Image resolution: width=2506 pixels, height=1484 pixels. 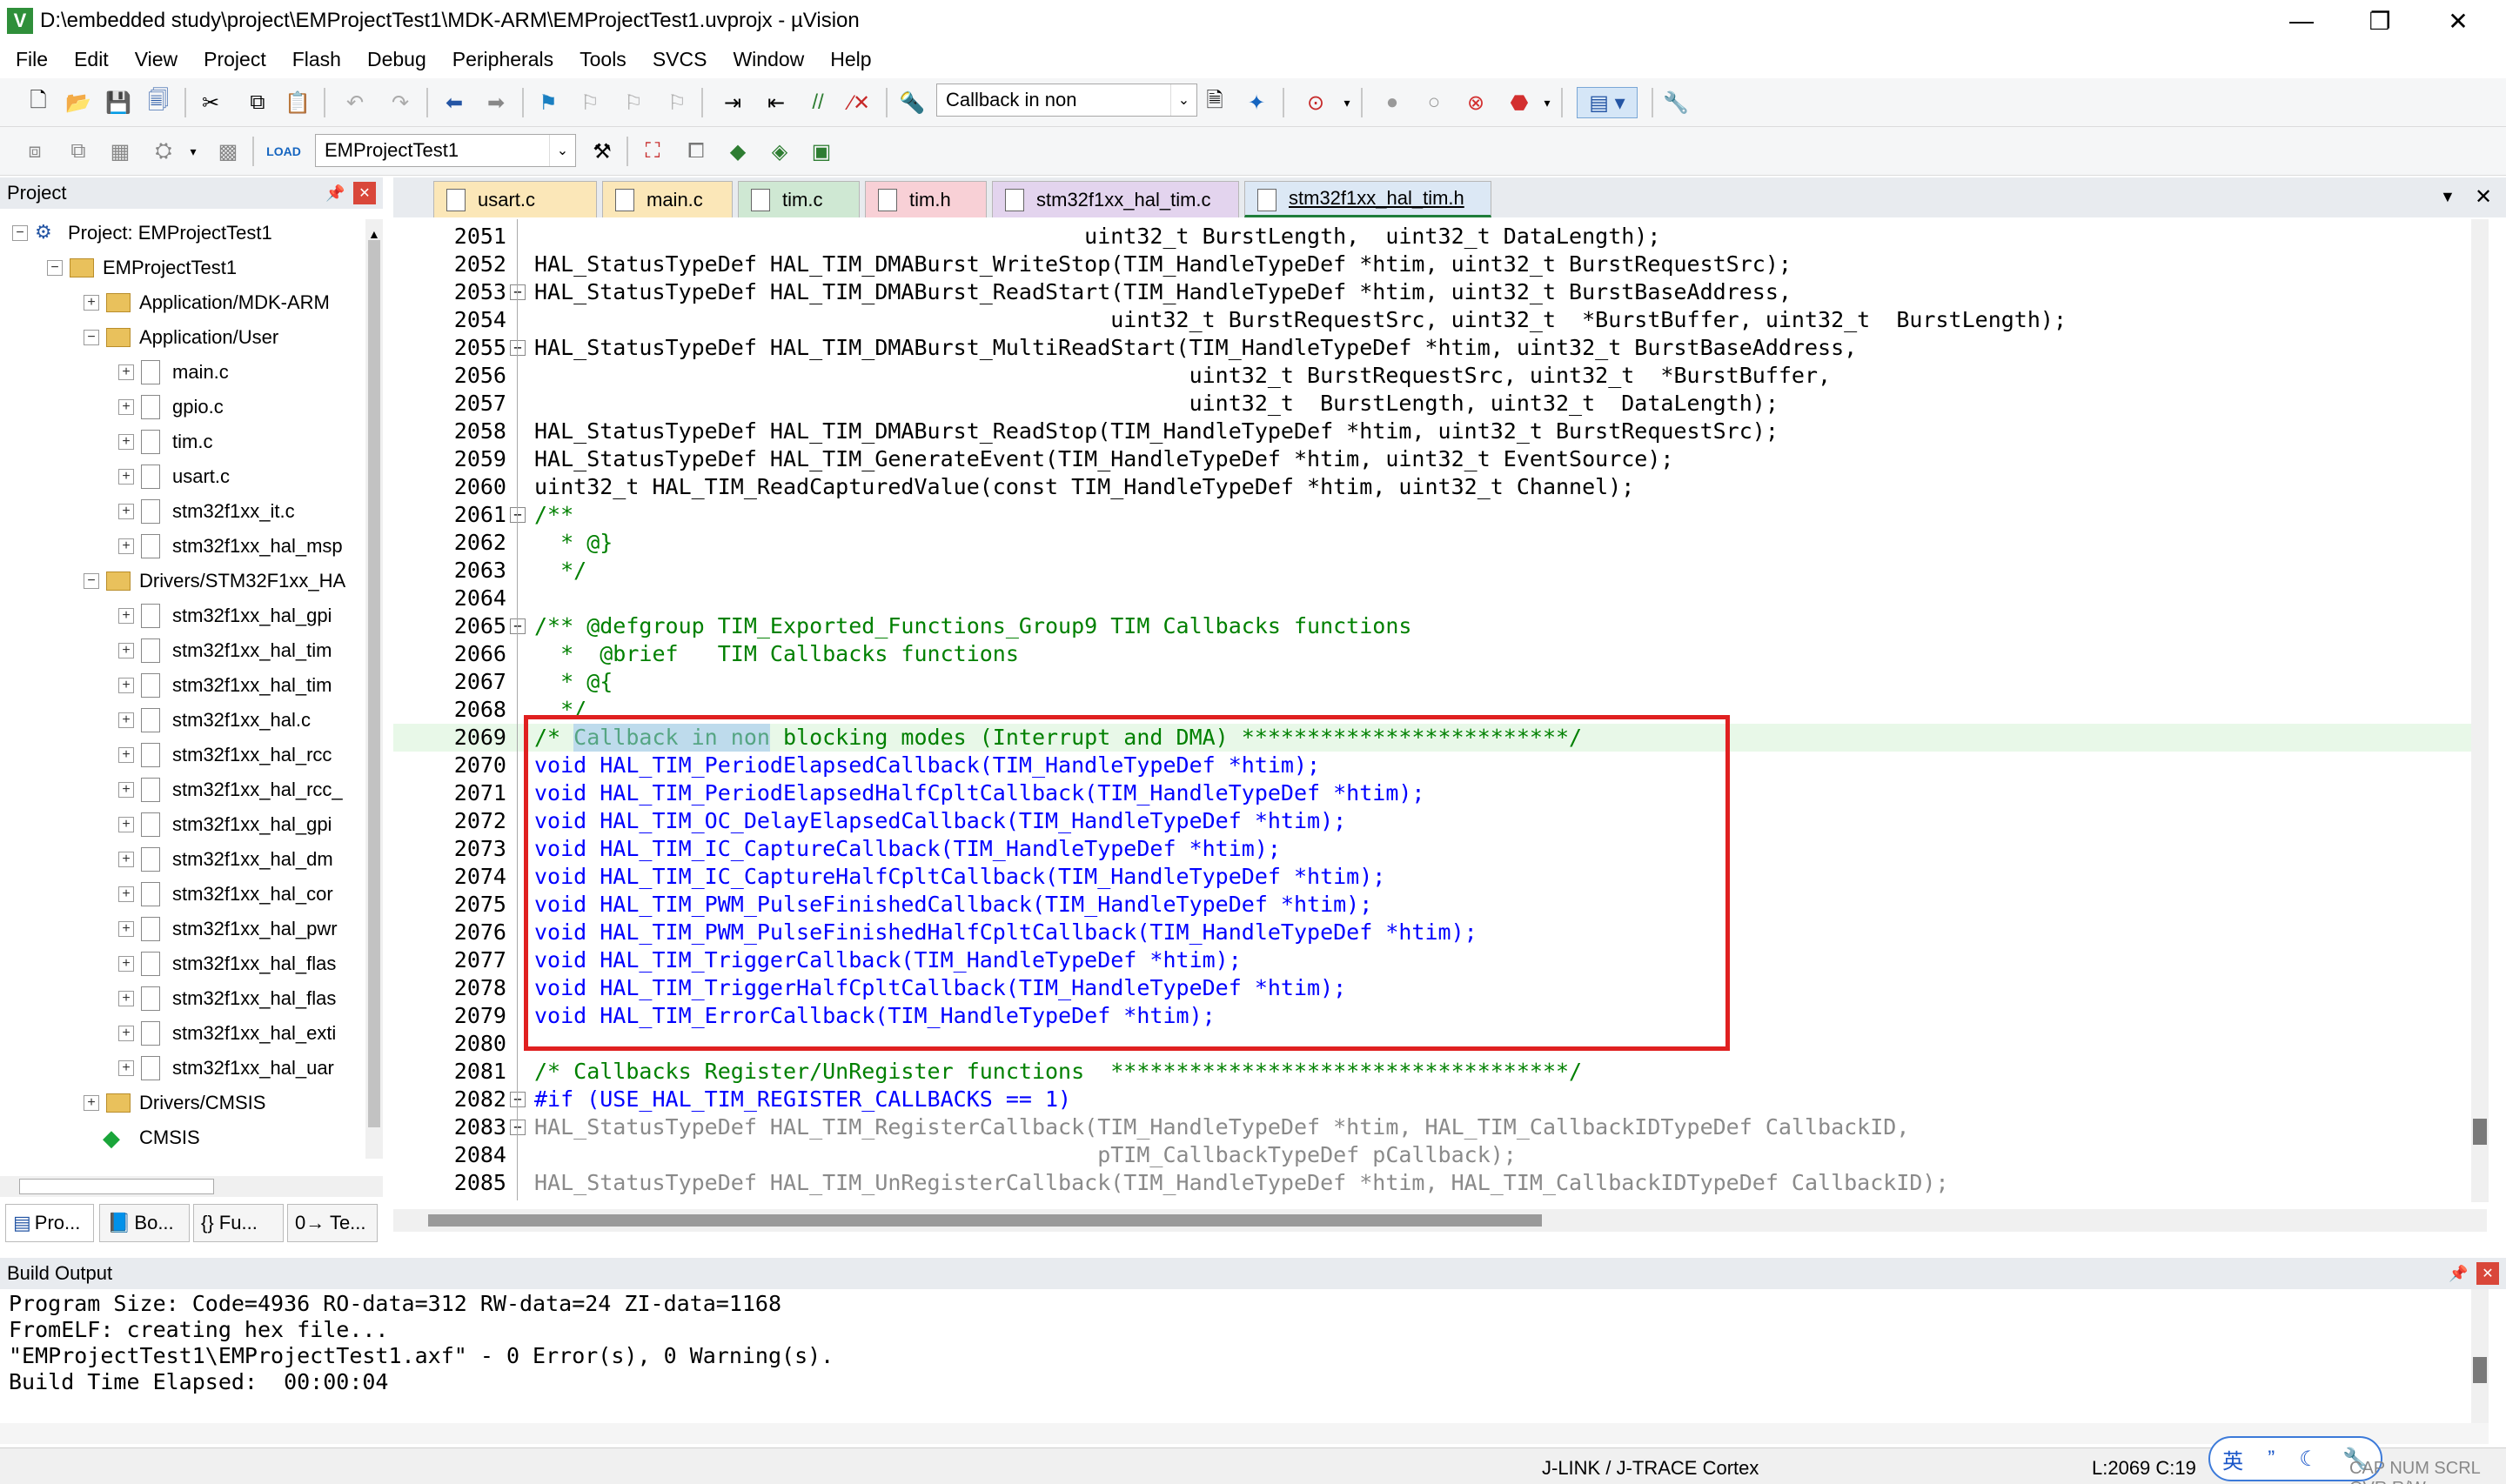 I want to click on tree-item: + stm32f1xx_hal.c, so click(x=214, y=720).